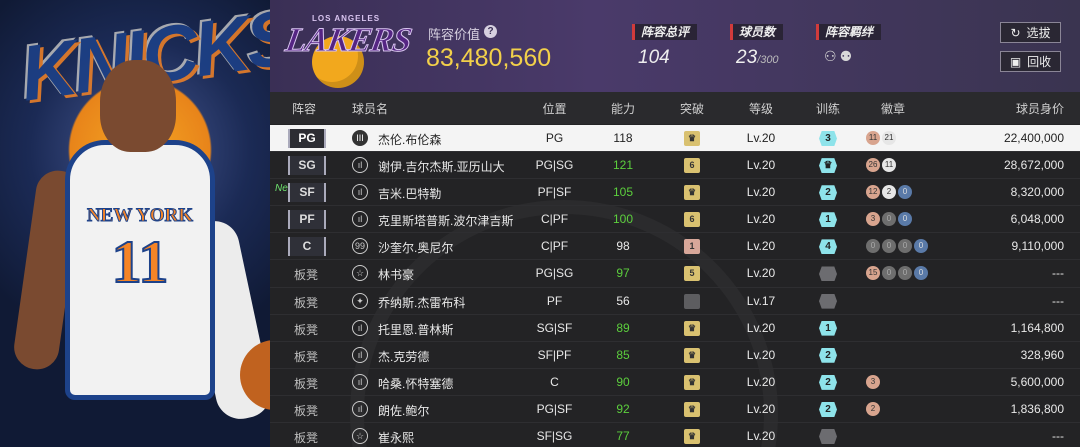 This screenshot has width=1080, height=447. I want to click on col-breakthrough: 突破, so click(692, 108).